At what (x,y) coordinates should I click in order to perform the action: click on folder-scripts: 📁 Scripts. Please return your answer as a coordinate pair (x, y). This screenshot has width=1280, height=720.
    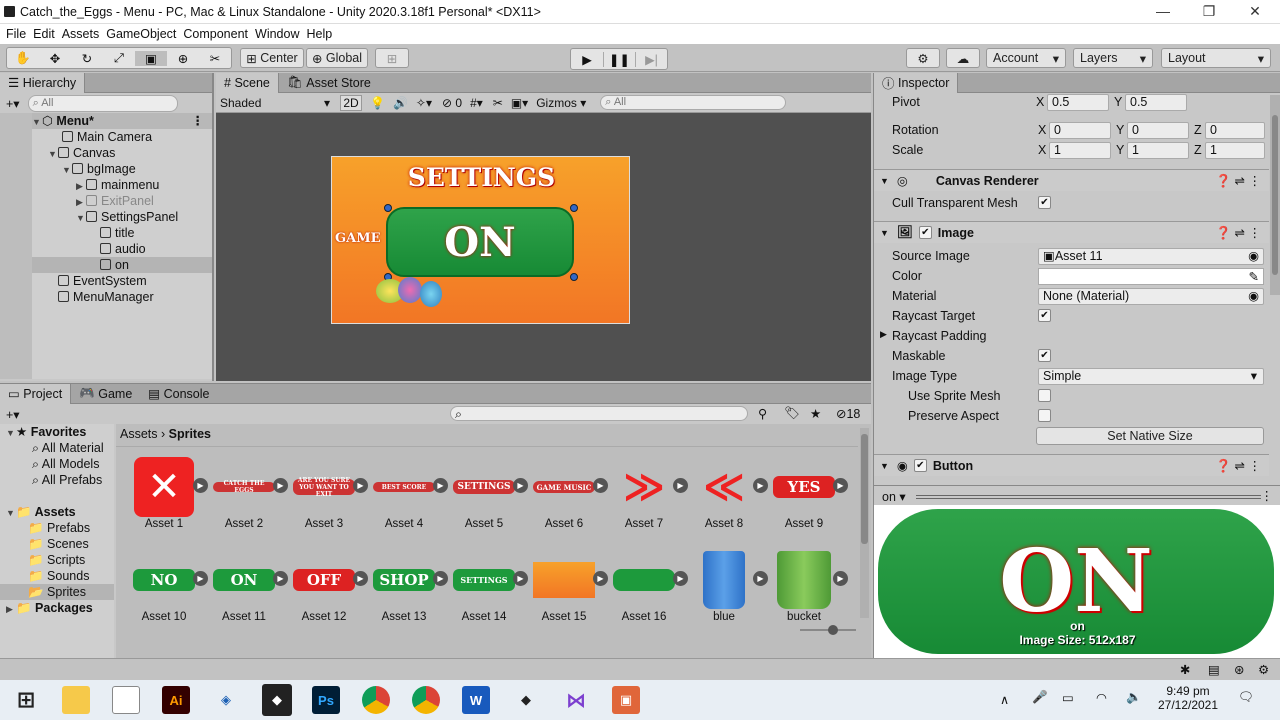
    Looking at the image, I should click on (57, 560).